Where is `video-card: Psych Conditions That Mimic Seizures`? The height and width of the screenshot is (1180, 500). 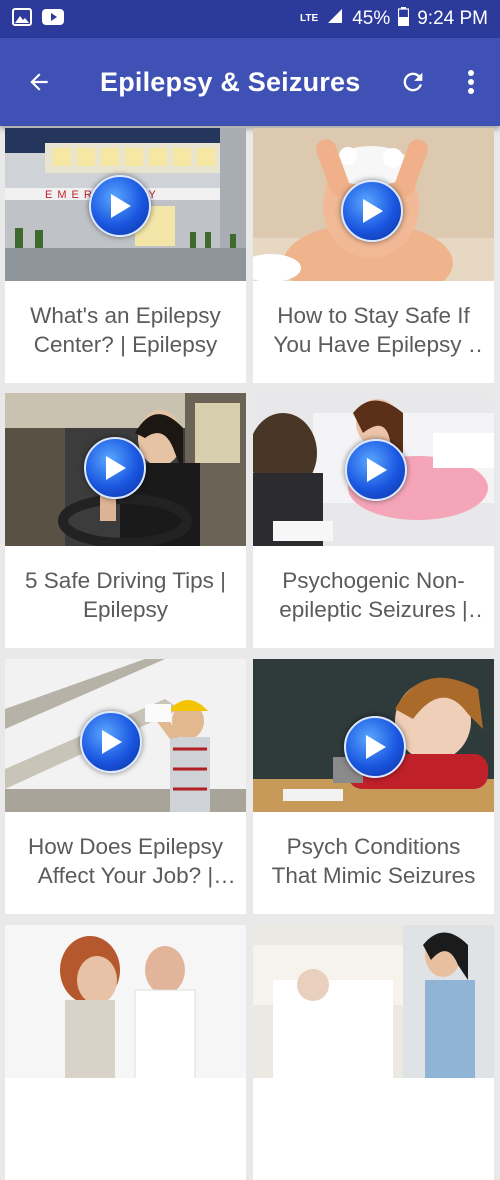
video-card: Psych Conditions That Mimic Seizures is located at coordinates (373, 786).